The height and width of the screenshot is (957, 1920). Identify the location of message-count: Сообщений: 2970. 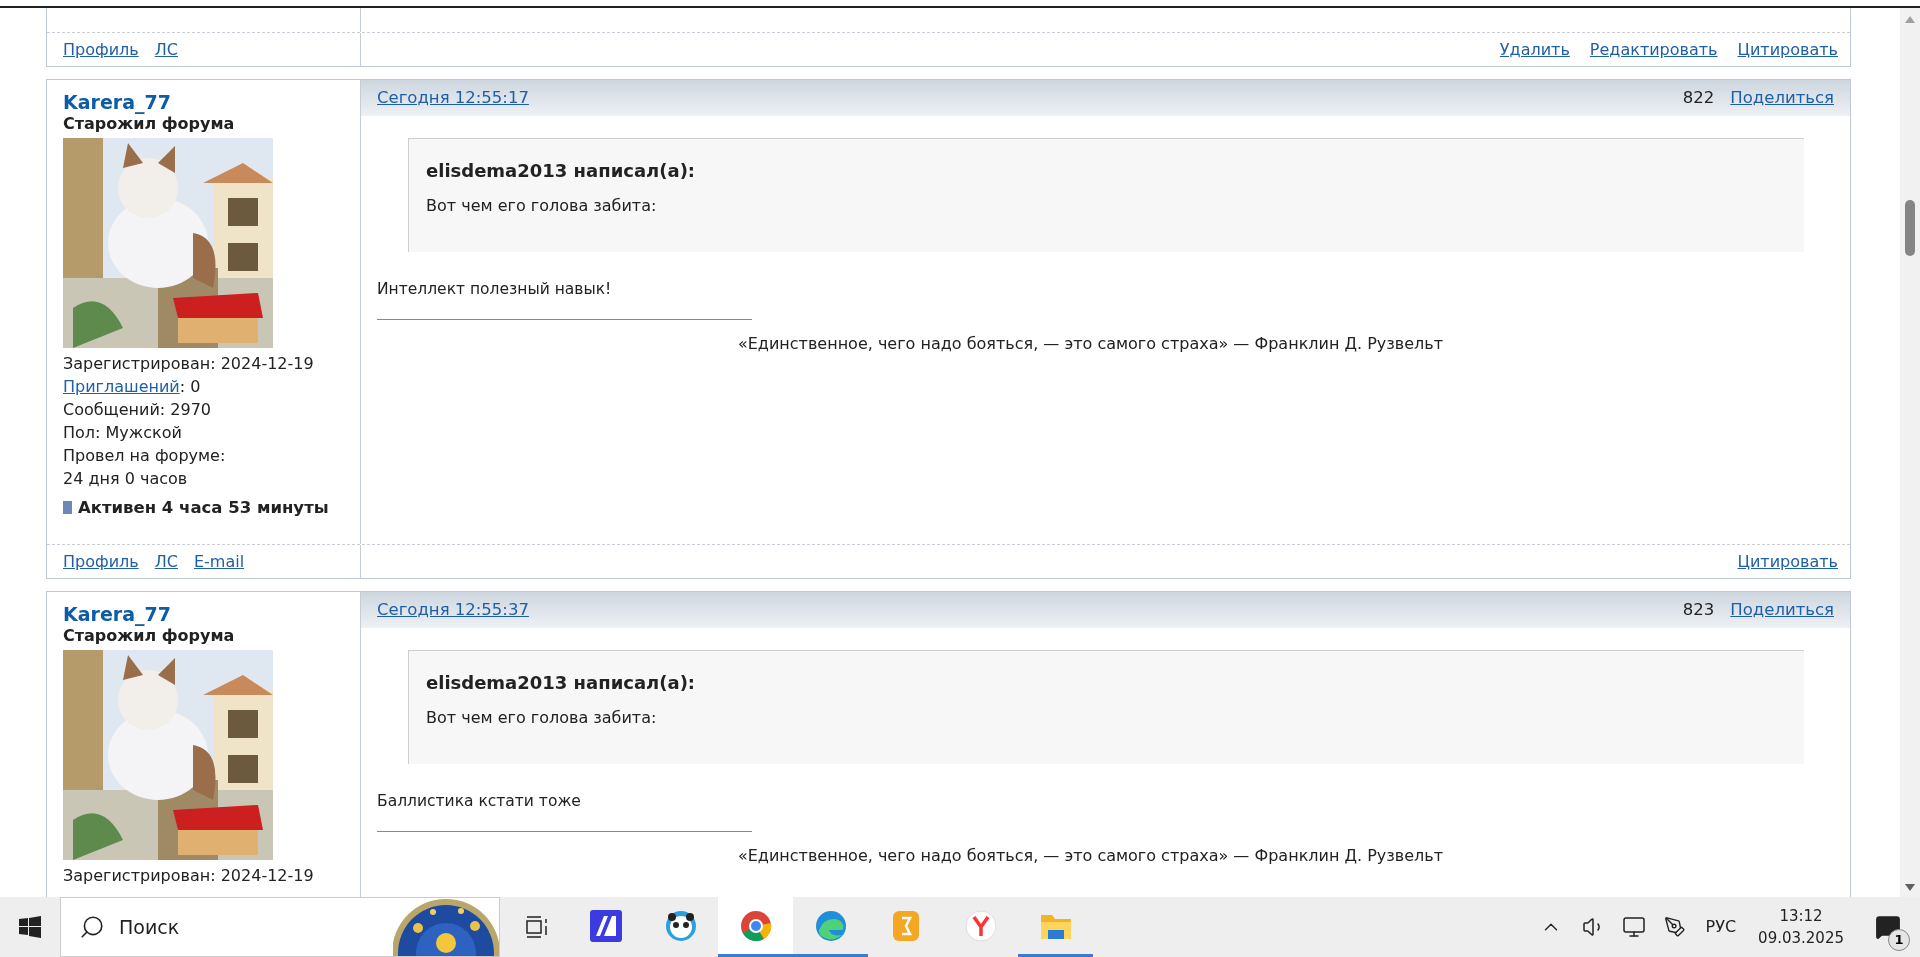
(137, 410).